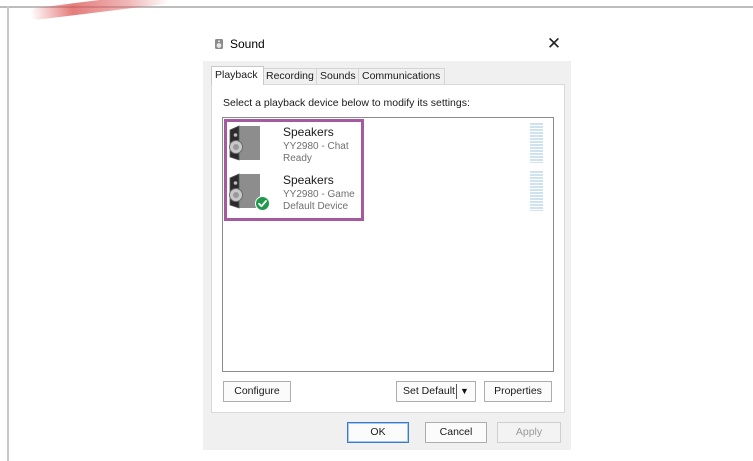  Describe the element at coordinates (247, 44) in the screenshot. I see `window-title: Sound` at that location.